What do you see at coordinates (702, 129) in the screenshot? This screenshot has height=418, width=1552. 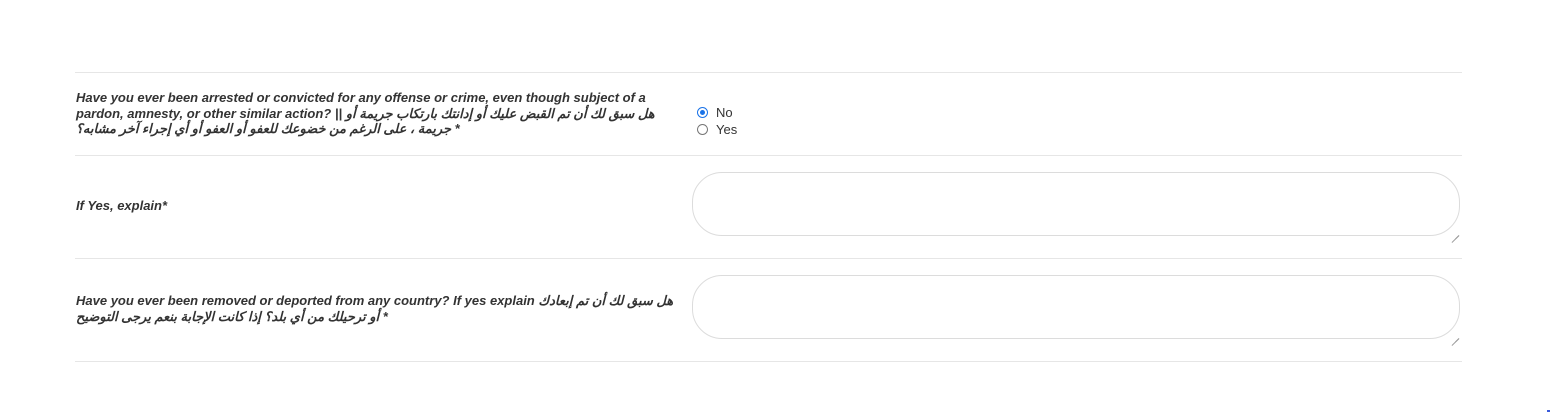 I see `radio-yes` at bounding box center [702, 129].